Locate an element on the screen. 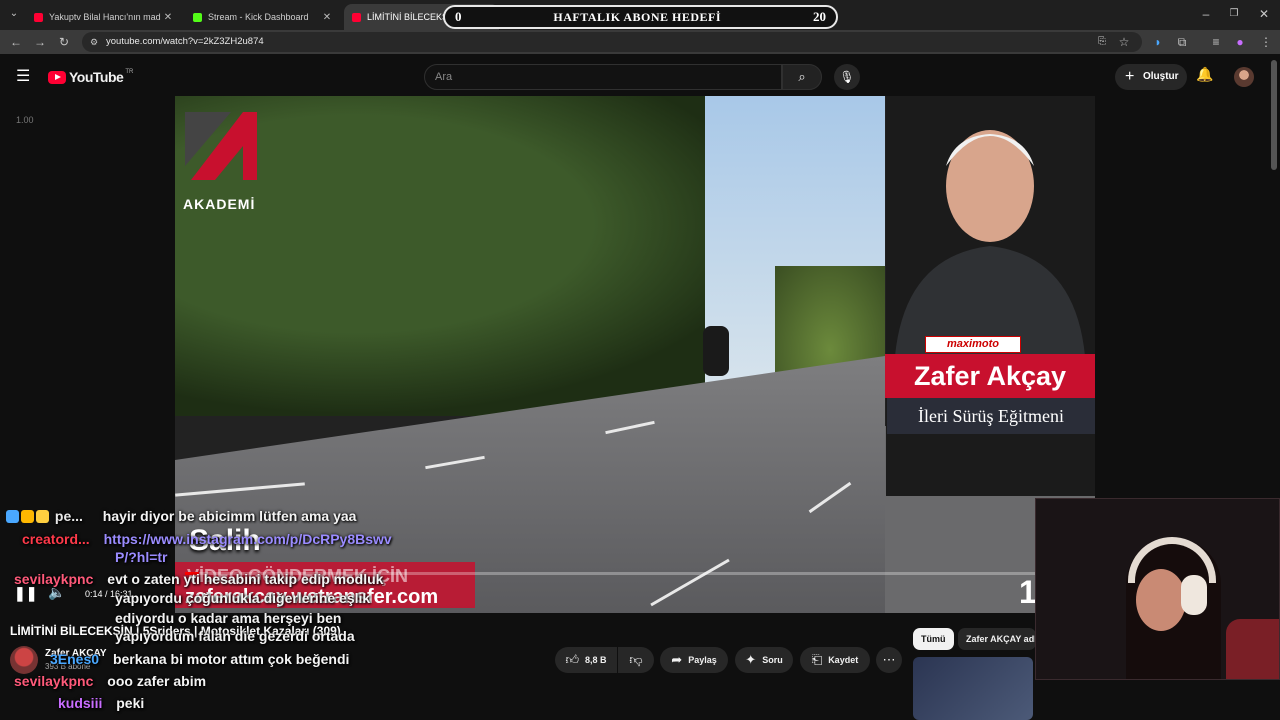  tab-title: Yakuptv Bilal Hancı'nın madde is located at coordinates (105, 17).